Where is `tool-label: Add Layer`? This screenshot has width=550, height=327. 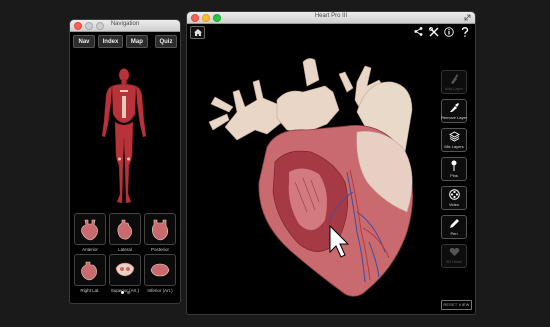
tool-label: Add Layer is located at coordinates (454, 88).